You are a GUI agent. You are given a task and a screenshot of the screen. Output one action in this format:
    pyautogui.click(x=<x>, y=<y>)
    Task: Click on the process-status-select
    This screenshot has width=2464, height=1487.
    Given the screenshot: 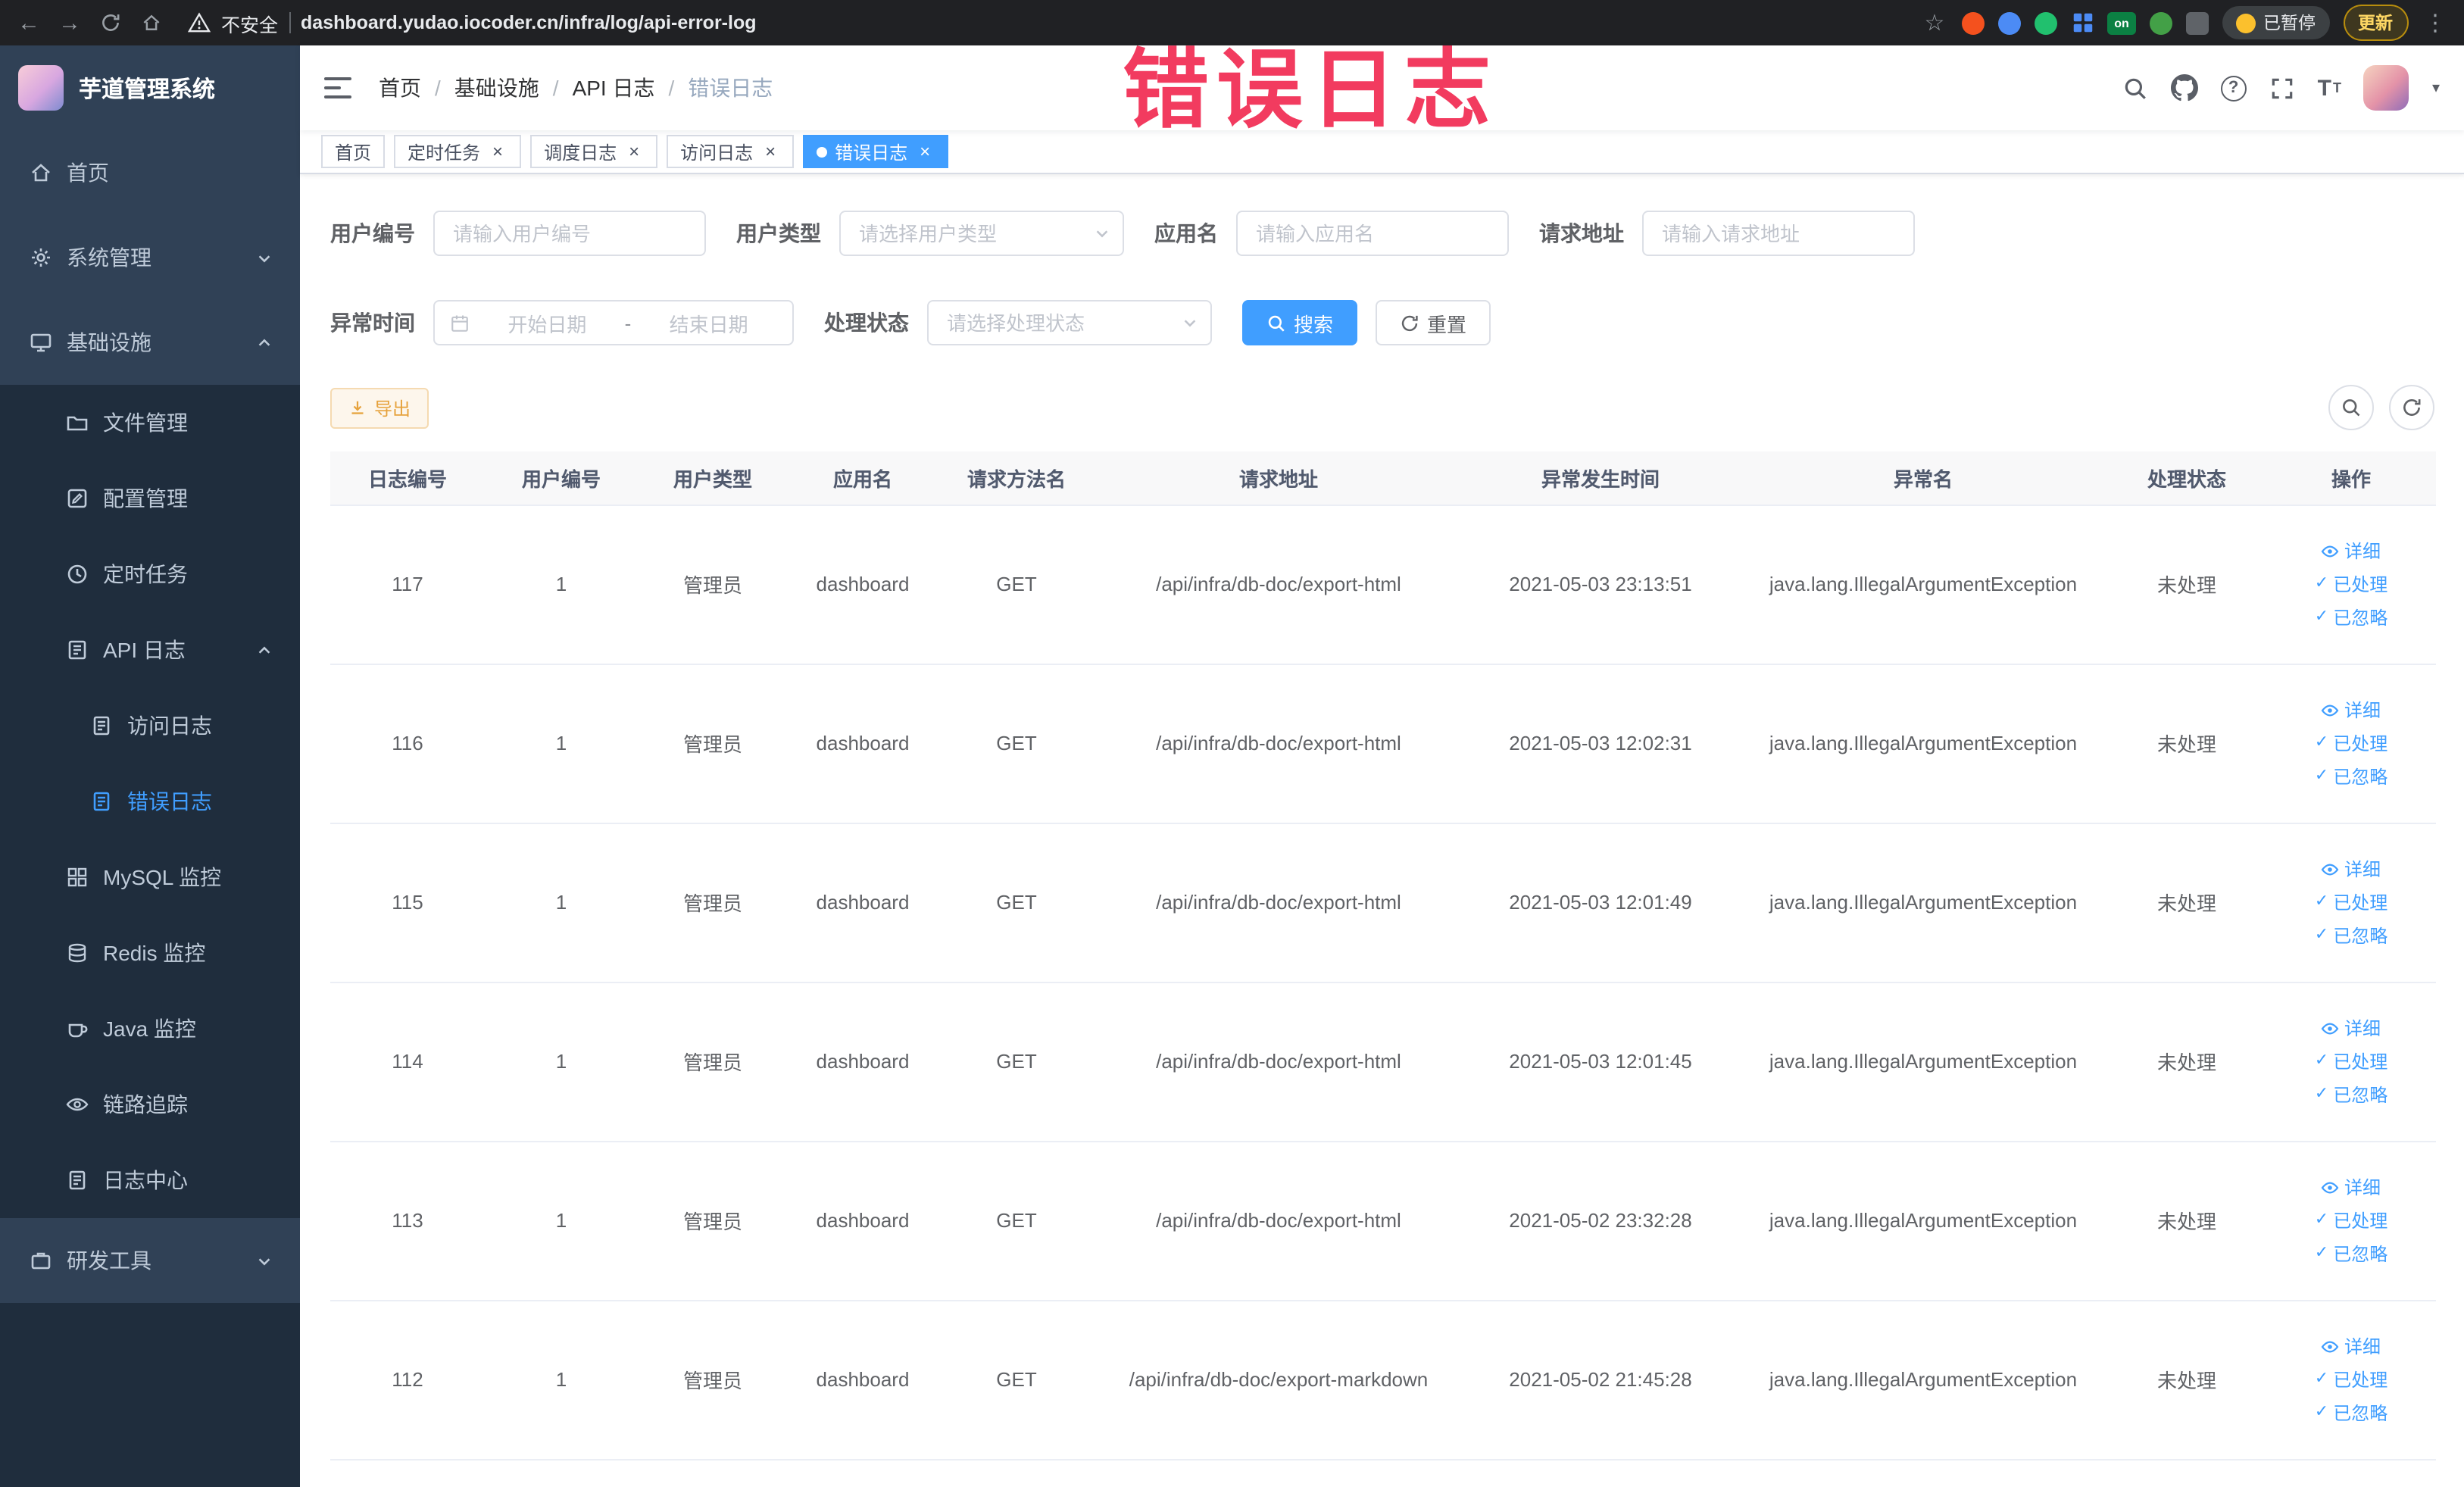 What is the action you would take?
    pyautogui.click(x=1069, y=322)
    